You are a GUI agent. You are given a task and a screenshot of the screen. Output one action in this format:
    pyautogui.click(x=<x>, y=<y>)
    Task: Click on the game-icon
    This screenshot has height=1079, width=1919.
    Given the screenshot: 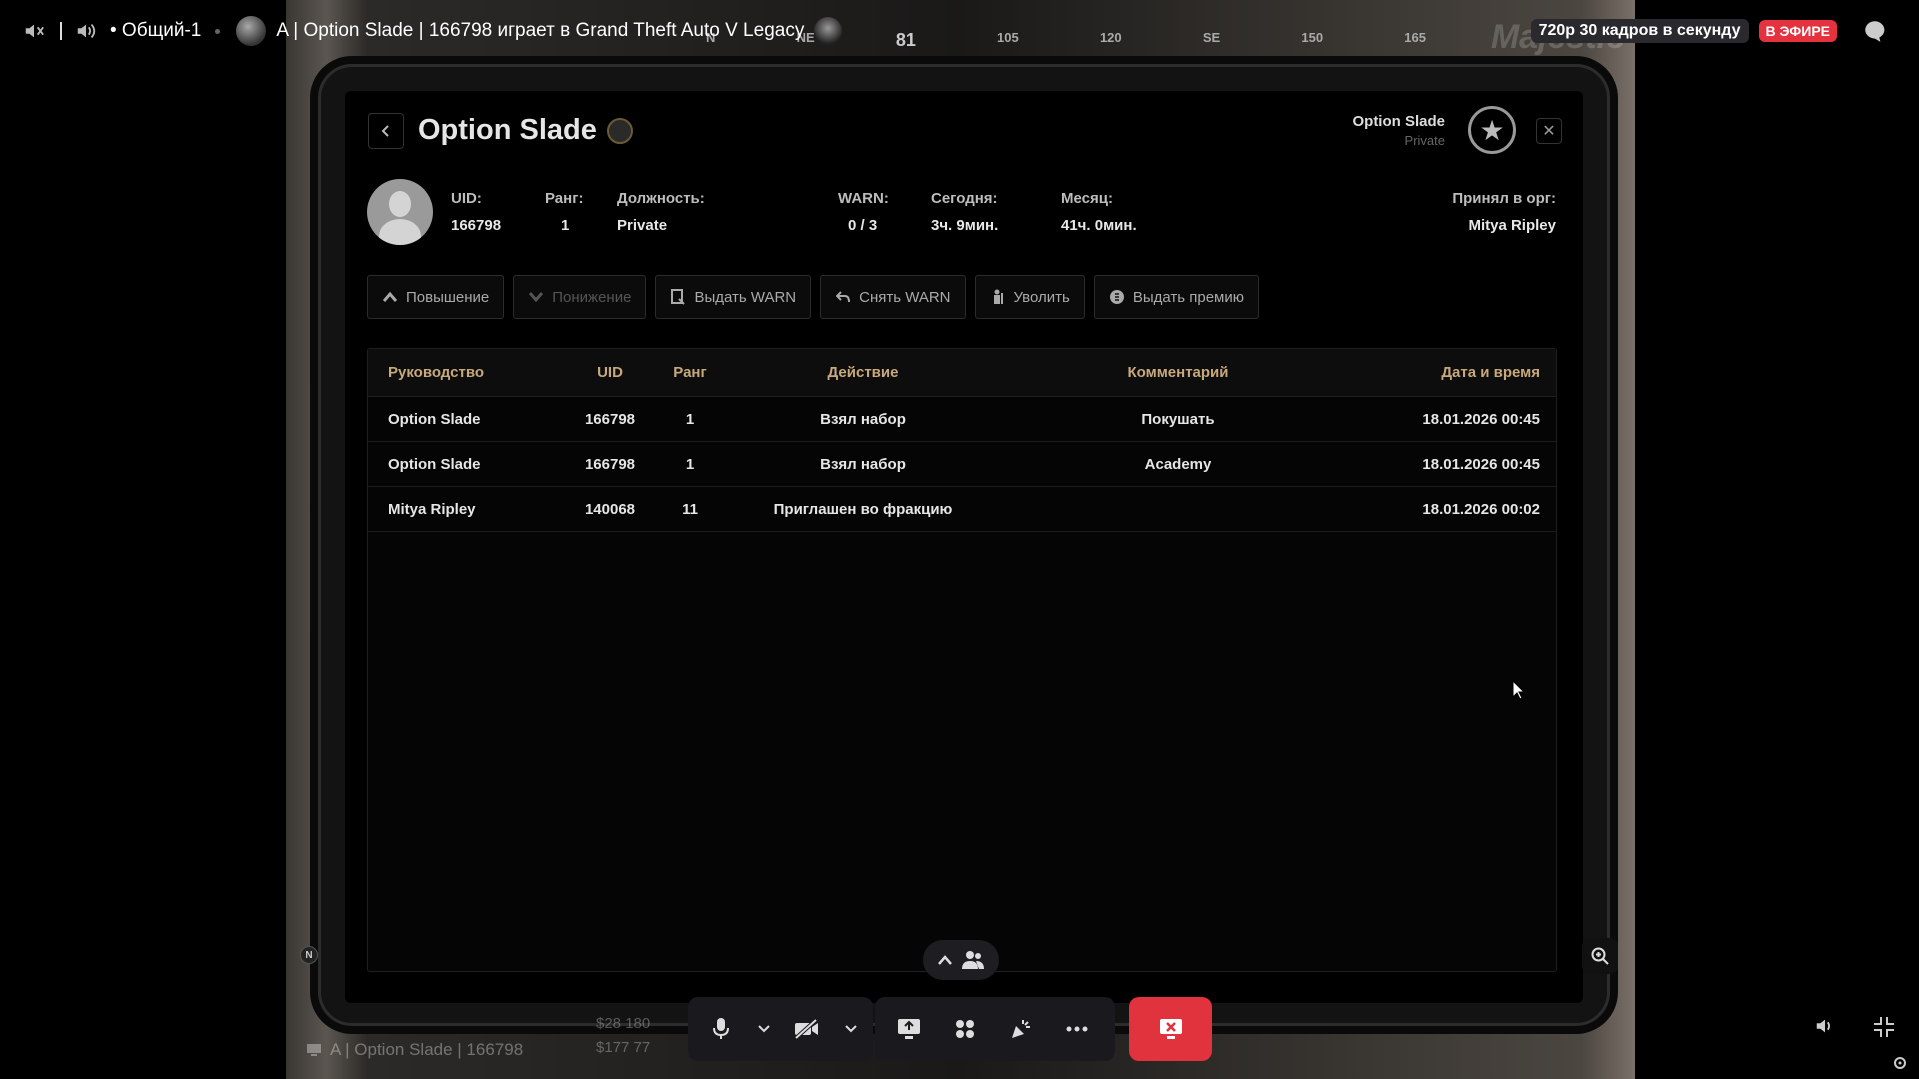 What is the action you would take?
    pyautogui.click(x=828, y=31)
    